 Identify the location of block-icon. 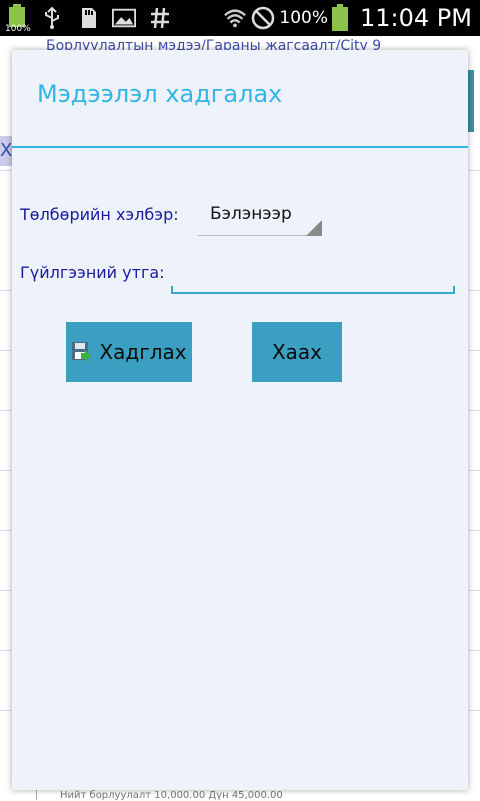
(263, 18).